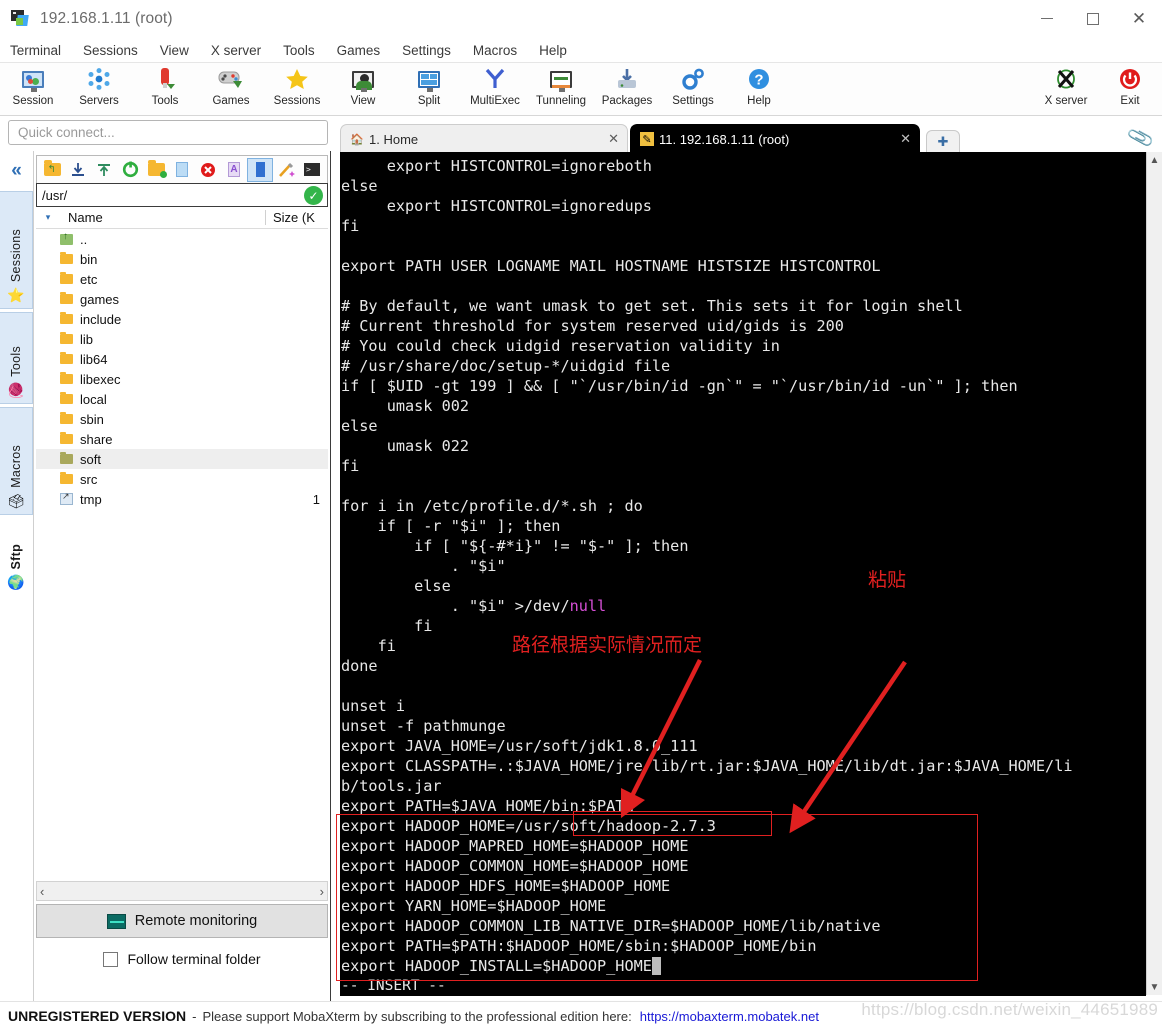 This screenshot has height=1030, width=1162. I want to click on close-button: ✕, so click(1139, 19).